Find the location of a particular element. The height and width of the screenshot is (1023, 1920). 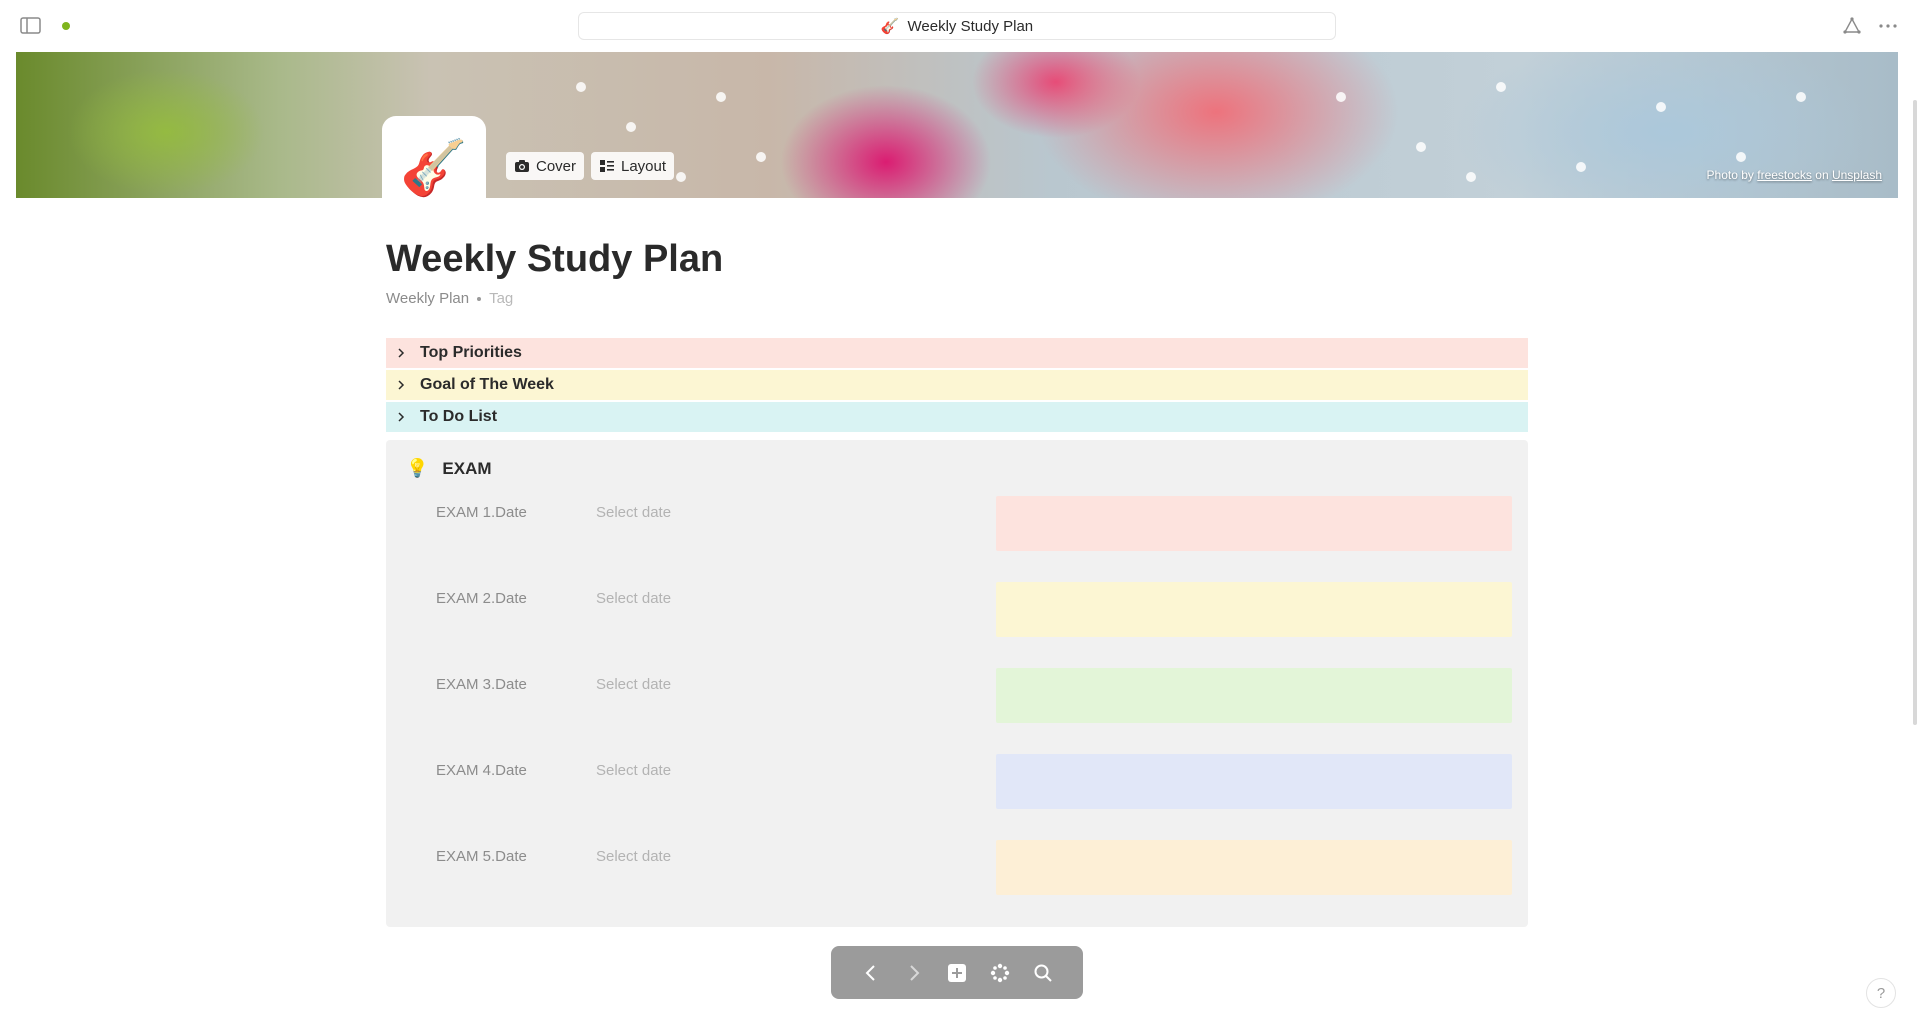

cover-button-label: Cover is located at coordinates (556, 166).